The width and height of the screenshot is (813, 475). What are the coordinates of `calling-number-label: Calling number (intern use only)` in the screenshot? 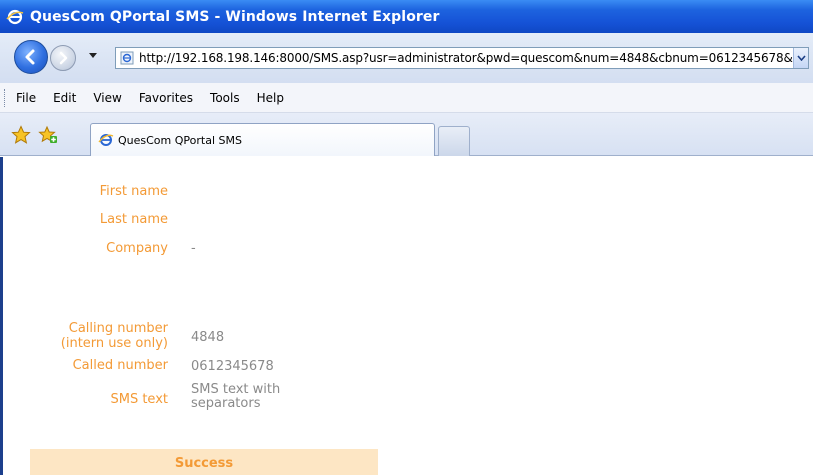 It's located at (114, 336).